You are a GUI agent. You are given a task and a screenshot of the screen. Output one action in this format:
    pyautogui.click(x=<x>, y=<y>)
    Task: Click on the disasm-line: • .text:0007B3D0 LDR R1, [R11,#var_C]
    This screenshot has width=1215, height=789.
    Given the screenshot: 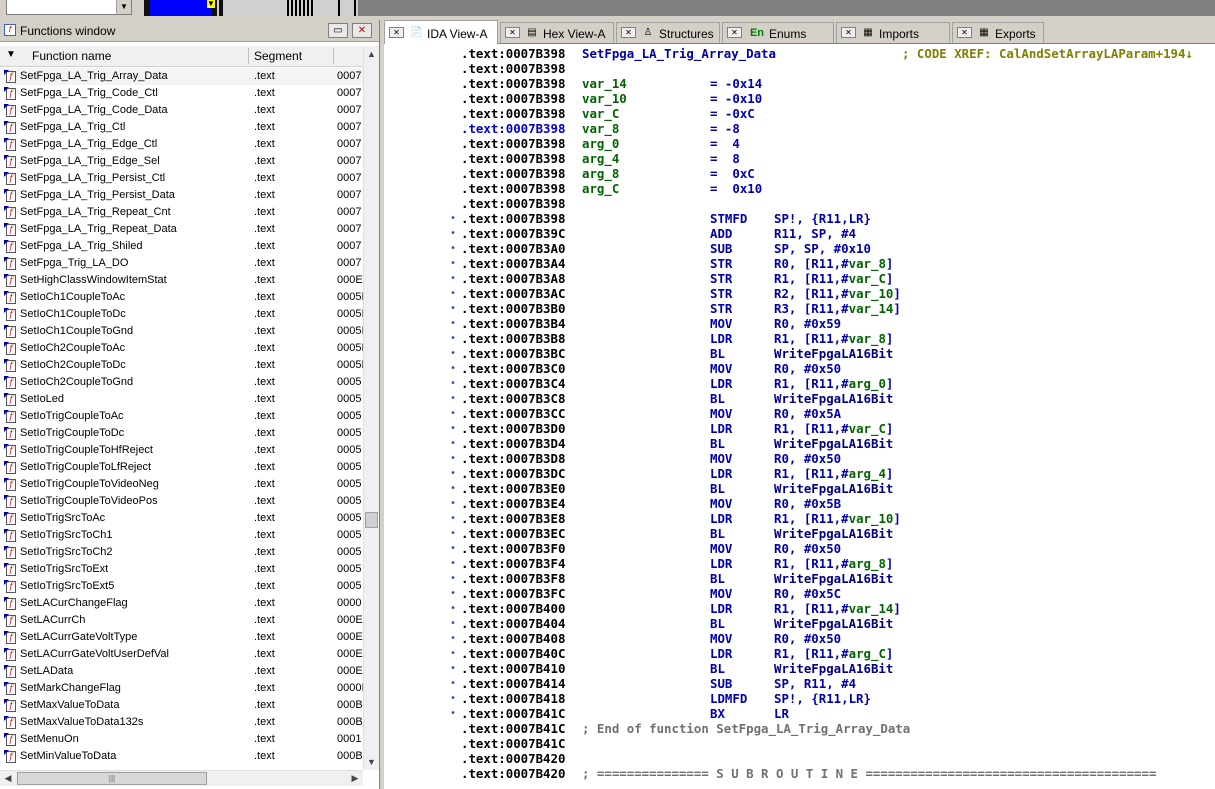 What is the action you would take?
    pyautogui.click(x=799, y=428)
    